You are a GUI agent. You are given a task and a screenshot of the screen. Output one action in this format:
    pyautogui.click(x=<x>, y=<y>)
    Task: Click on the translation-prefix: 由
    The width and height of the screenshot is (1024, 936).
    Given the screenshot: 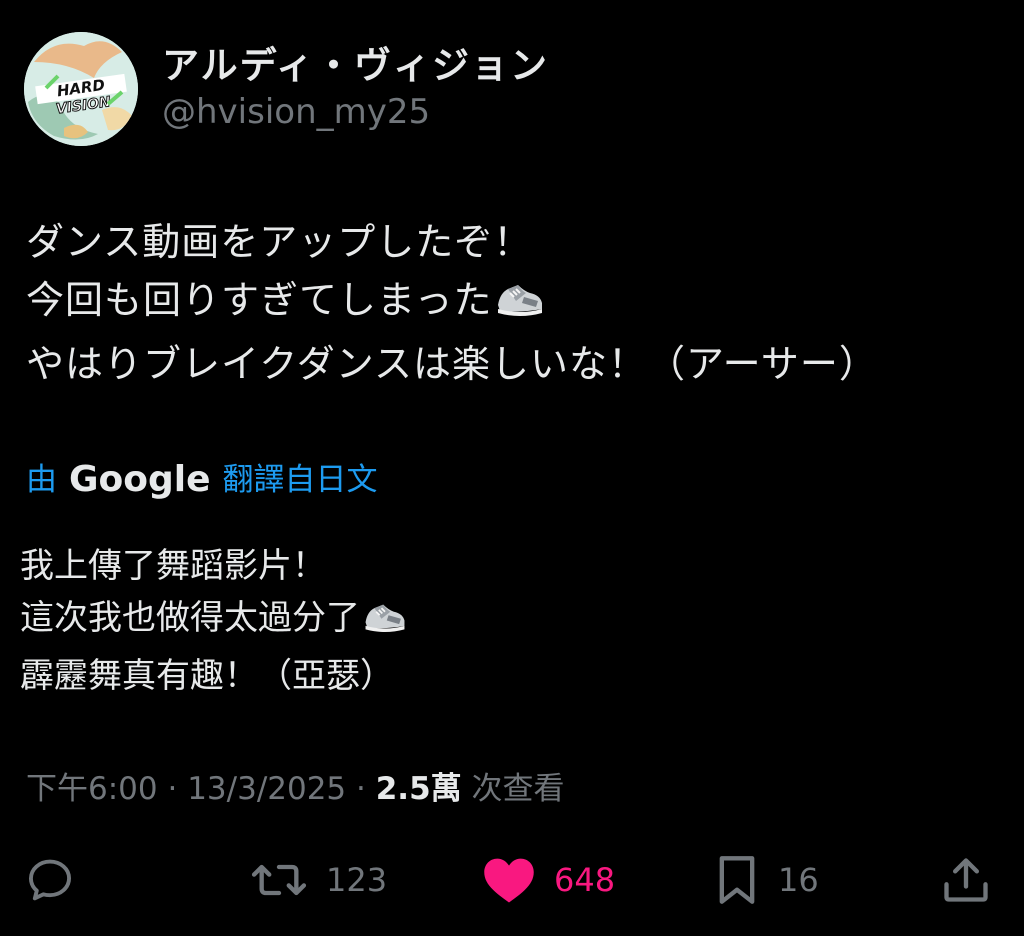 What is the action you would take?
    pyautogui.click(x=41, y=480)
    